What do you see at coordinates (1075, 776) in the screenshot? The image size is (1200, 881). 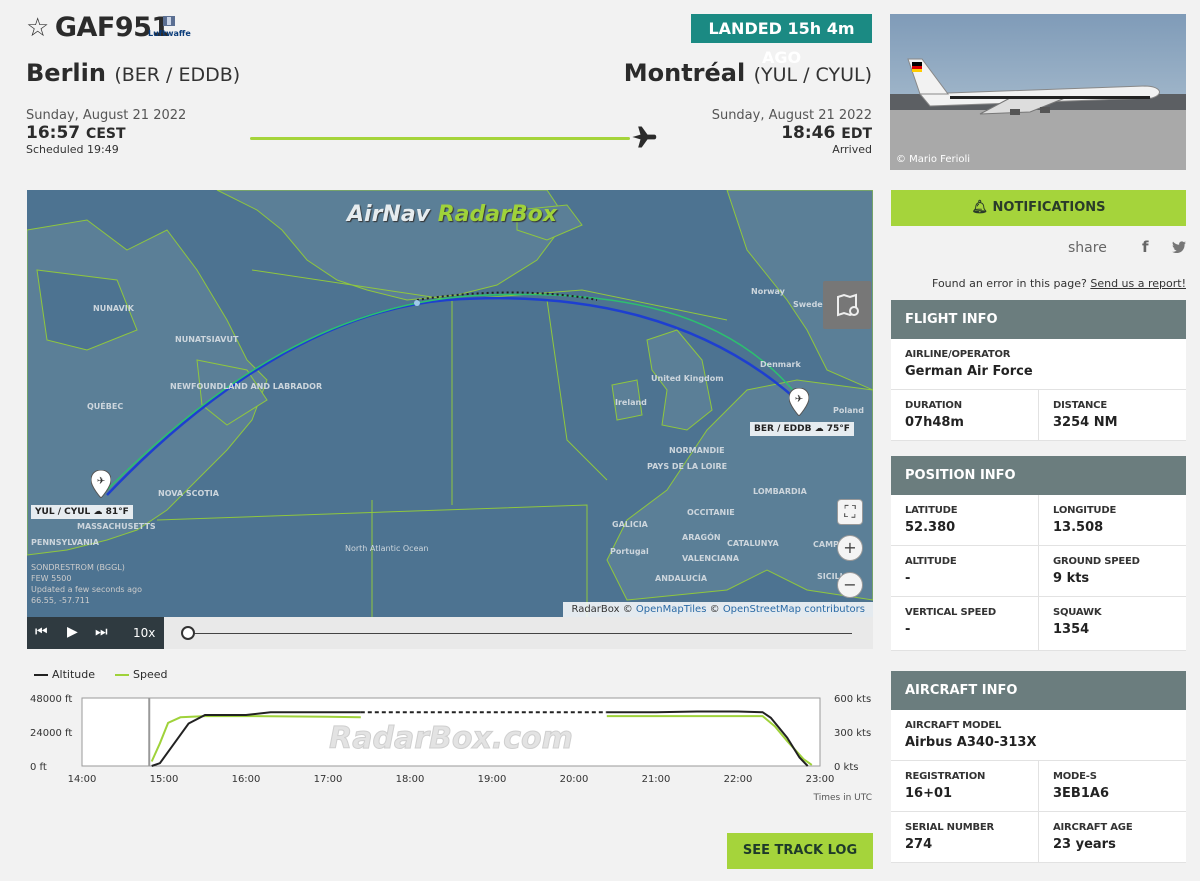 I see `mode-s-label: MODE-S` at bounding box center [1075, 776].